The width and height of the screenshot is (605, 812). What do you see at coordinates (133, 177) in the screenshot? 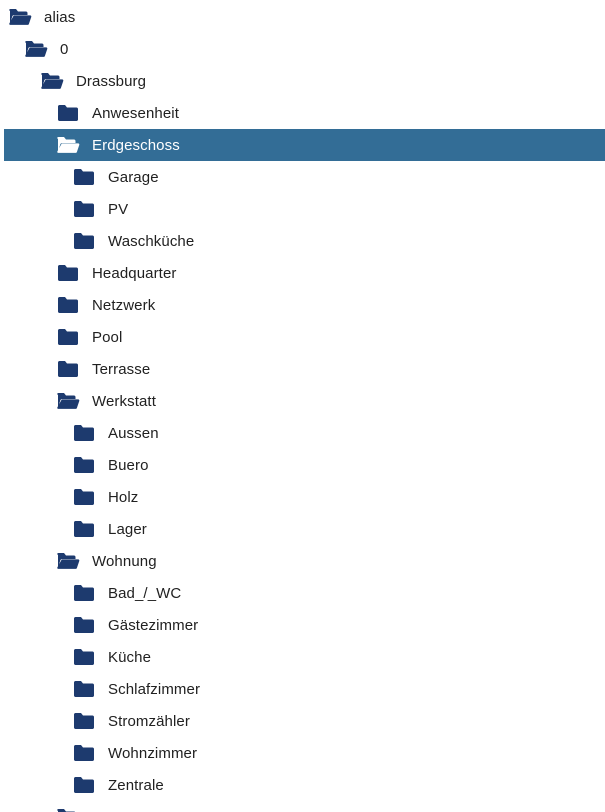
I see `tree-item-label: Garage` at bounding box center [133, 177].